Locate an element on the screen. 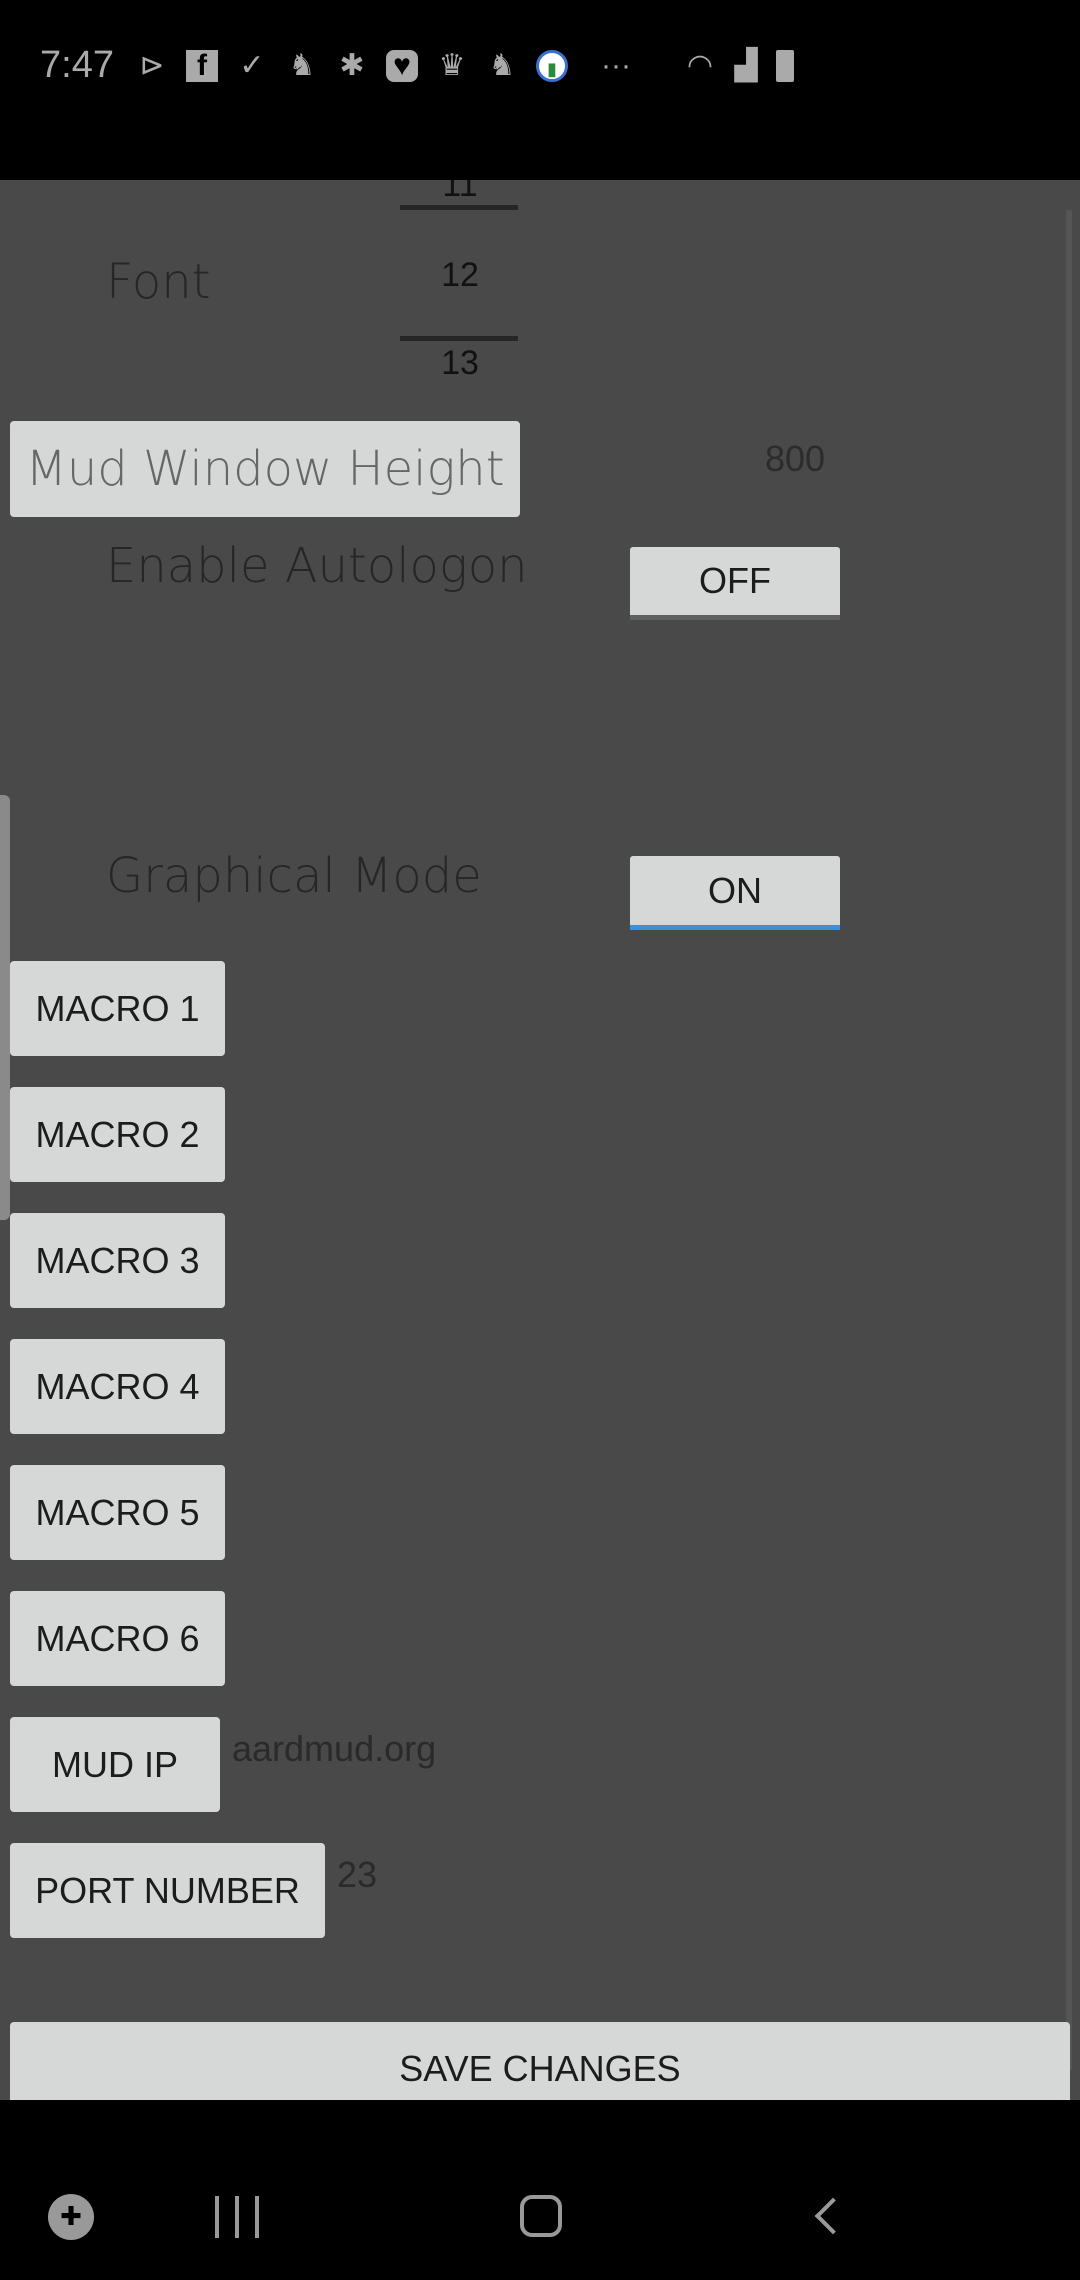  play-store-icon: ⊳ is located at coordinates (152, 65).